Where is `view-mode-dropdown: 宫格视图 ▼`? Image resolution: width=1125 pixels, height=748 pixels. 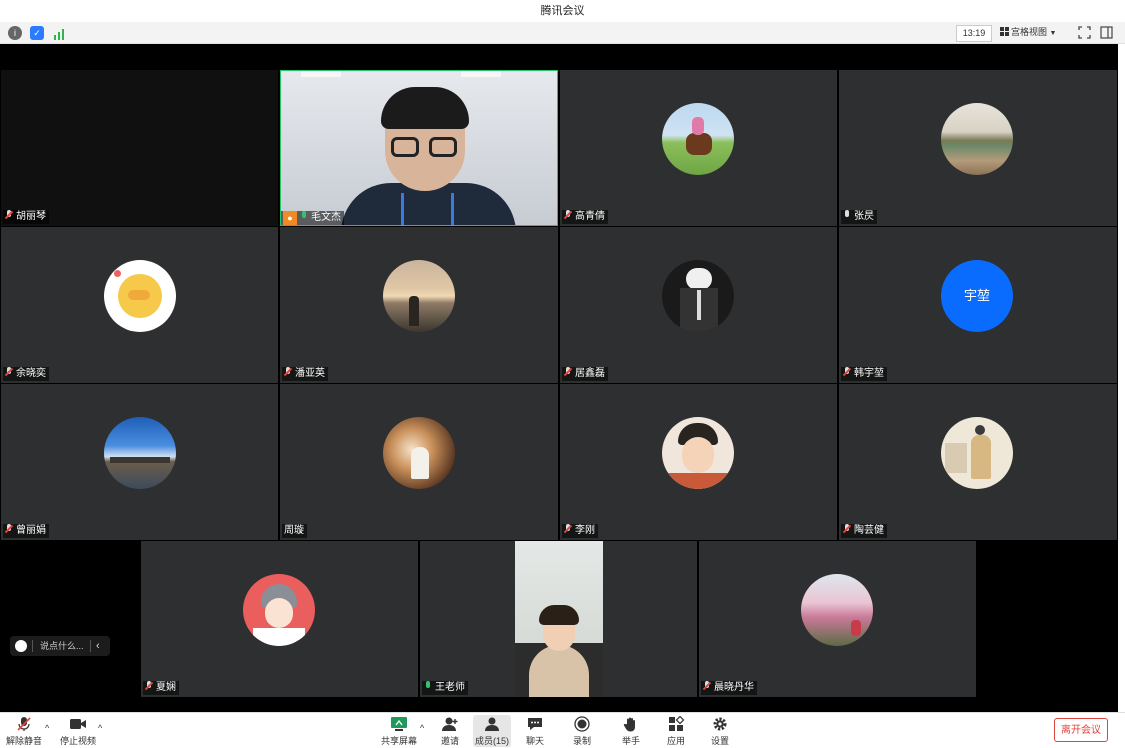 view-mode-dropdown: 宫格视图 ▼ is located at coordinates (1034, 32).